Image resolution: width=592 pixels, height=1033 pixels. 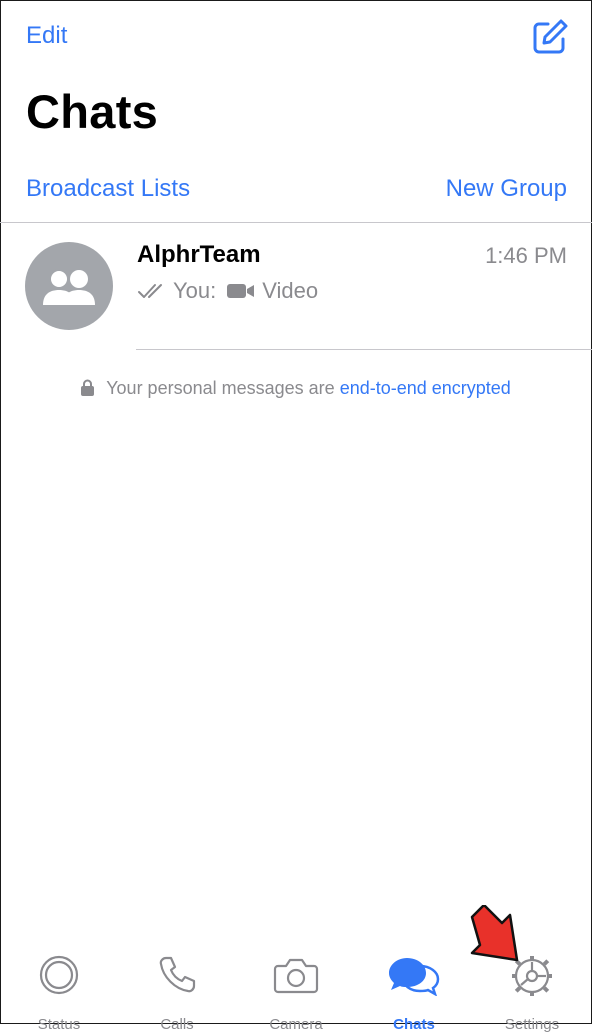 I want to click on lock-icon, so click(x=88, y=387).